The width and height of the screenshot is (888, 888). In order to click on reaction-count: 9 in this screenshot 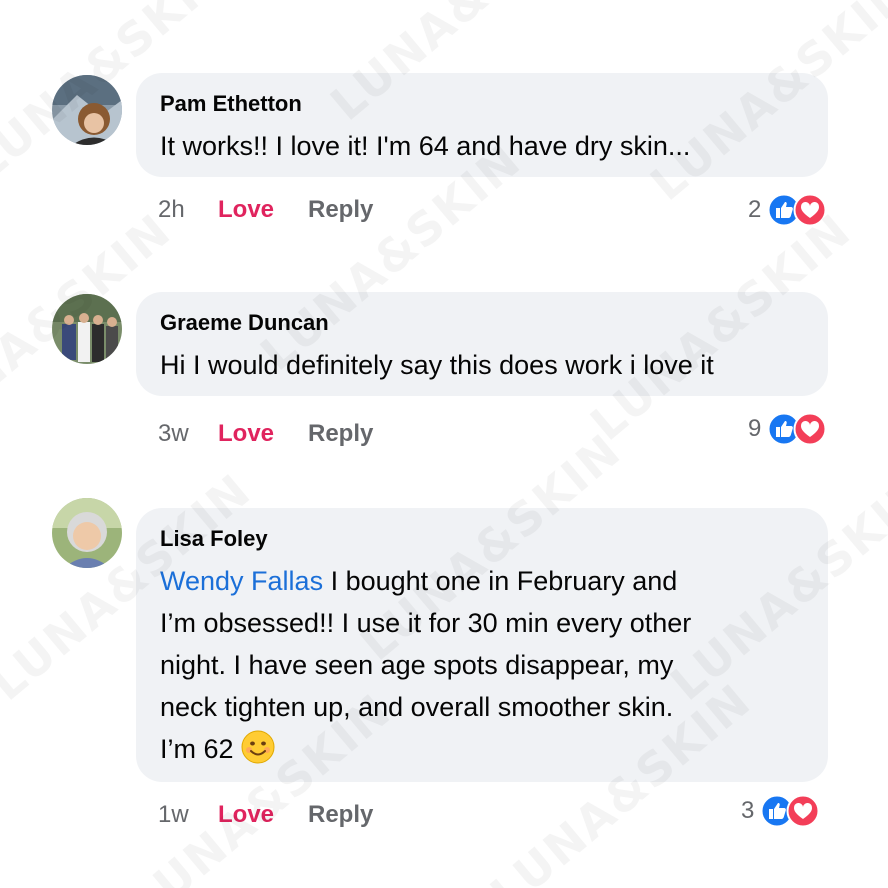, I will do `click(755, 428)`.